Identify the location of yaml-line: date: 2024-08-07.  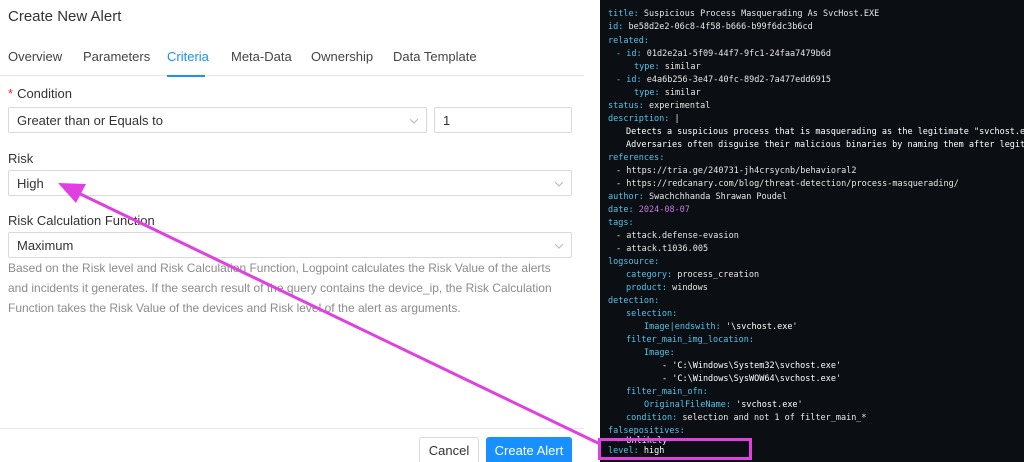
(649, 210).